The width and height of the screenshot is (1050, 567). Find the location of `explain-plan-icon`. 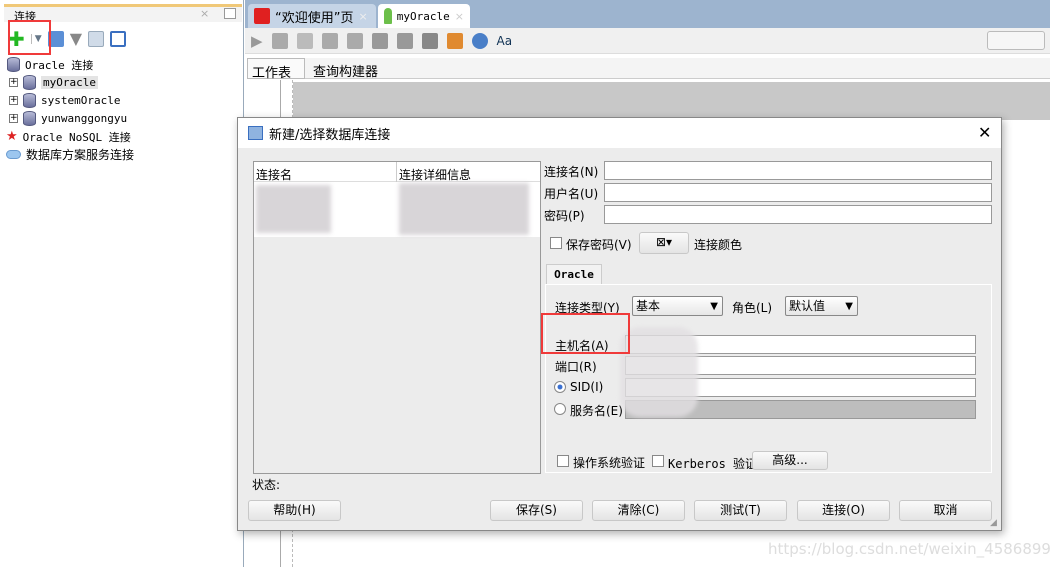

explain-plan-icon is located at coordinates (304, 40).